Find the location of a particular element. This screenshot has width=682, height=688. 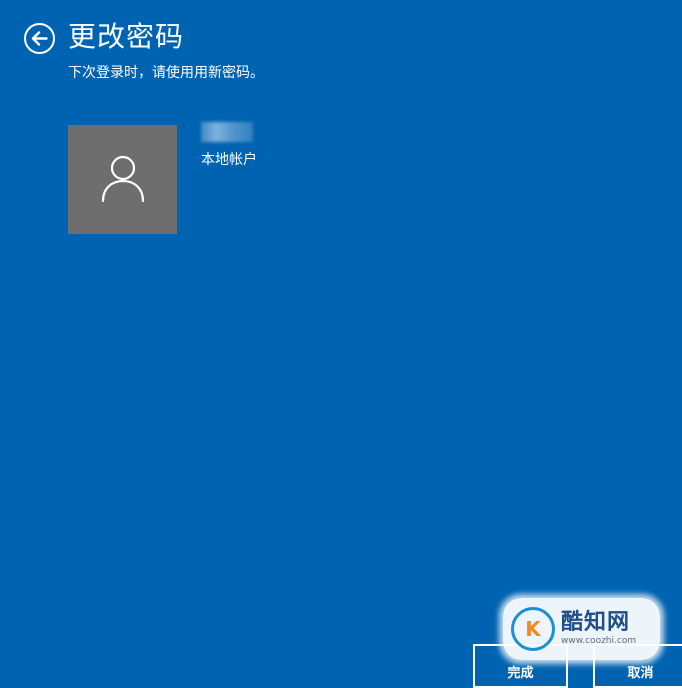

back-button is located at coordinates (39, 38).